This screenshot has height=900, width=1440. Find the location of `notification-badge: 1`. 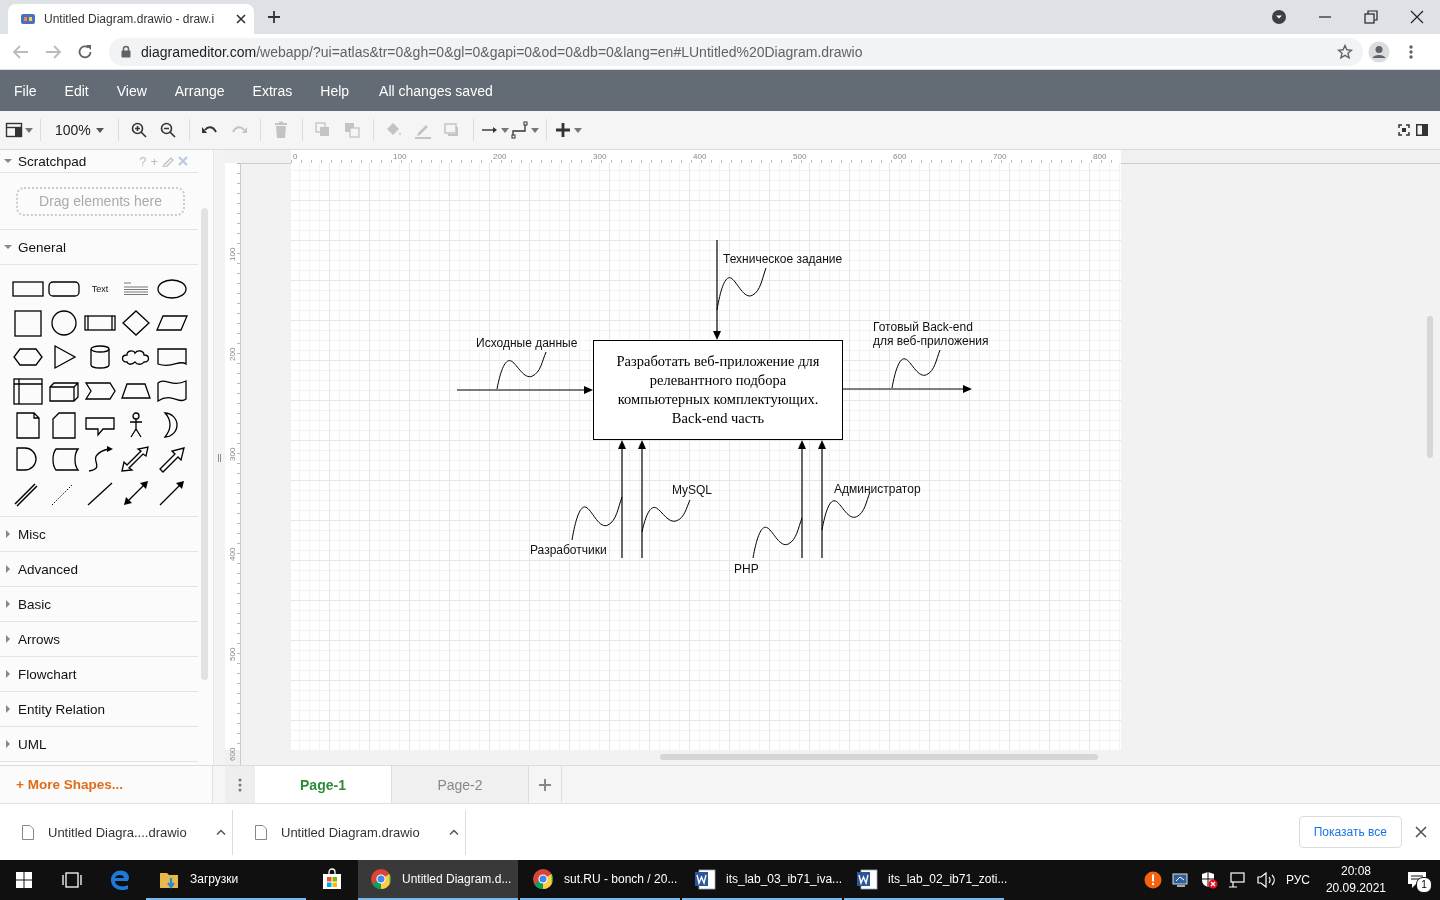

notification-badge: 1 is located at coordinates (1424, 885).